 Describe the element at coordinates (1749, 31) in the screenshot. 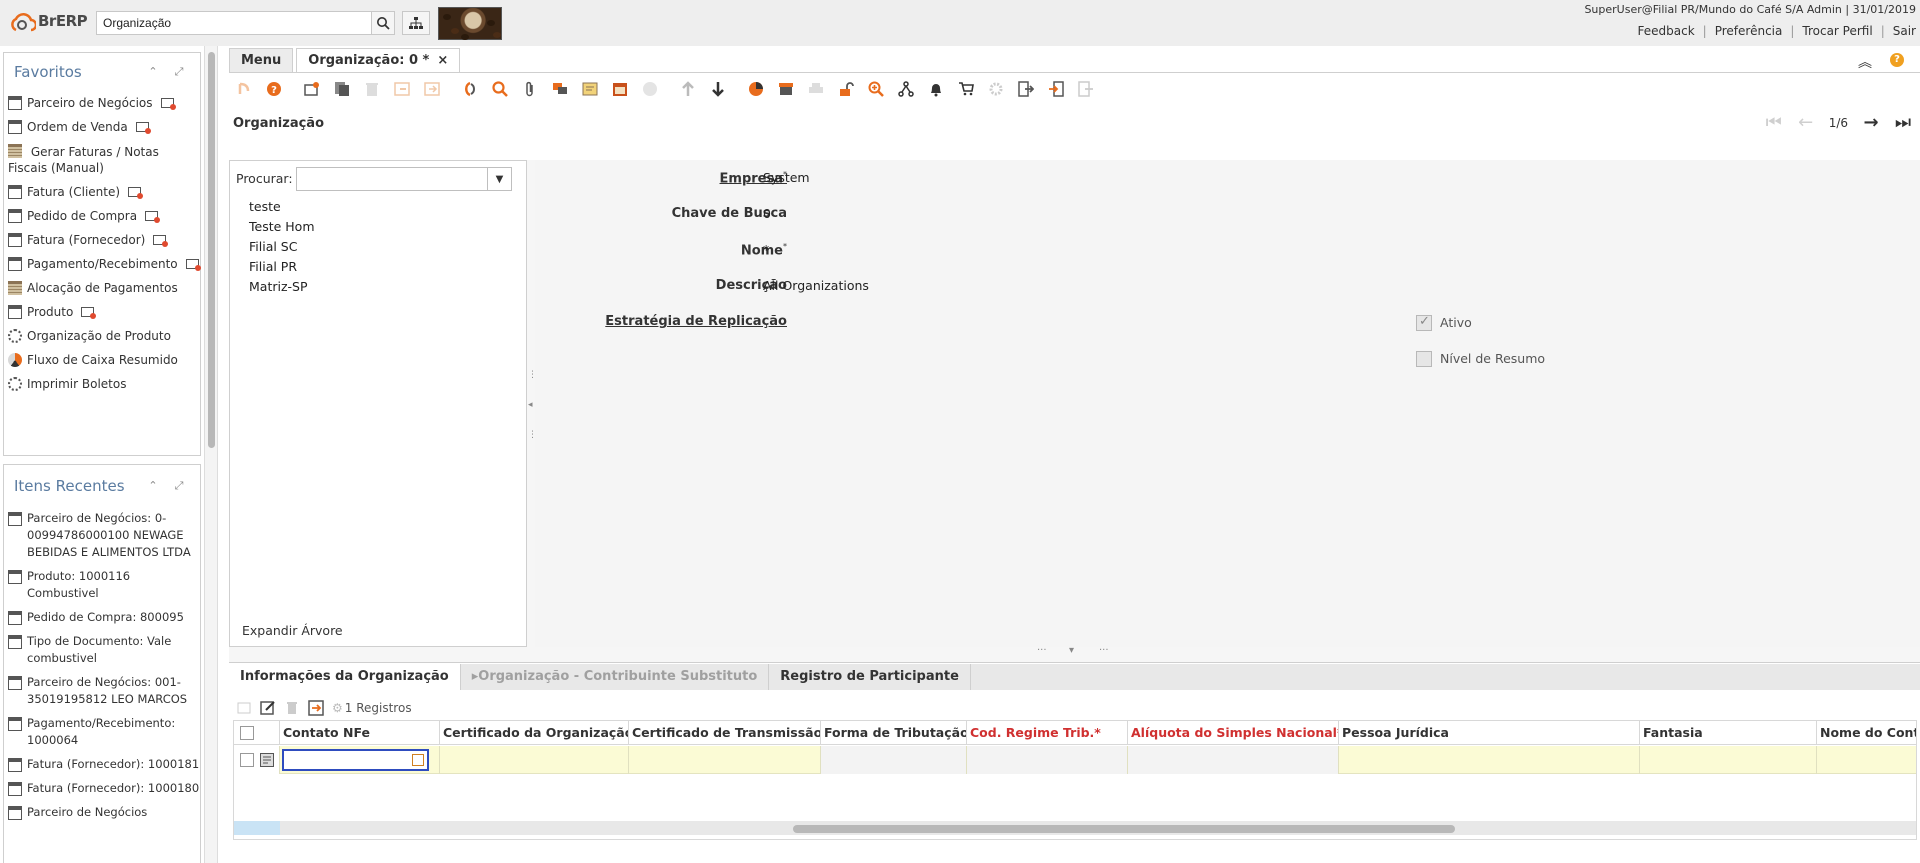

I see `preferences-link: Preferência` at that location.